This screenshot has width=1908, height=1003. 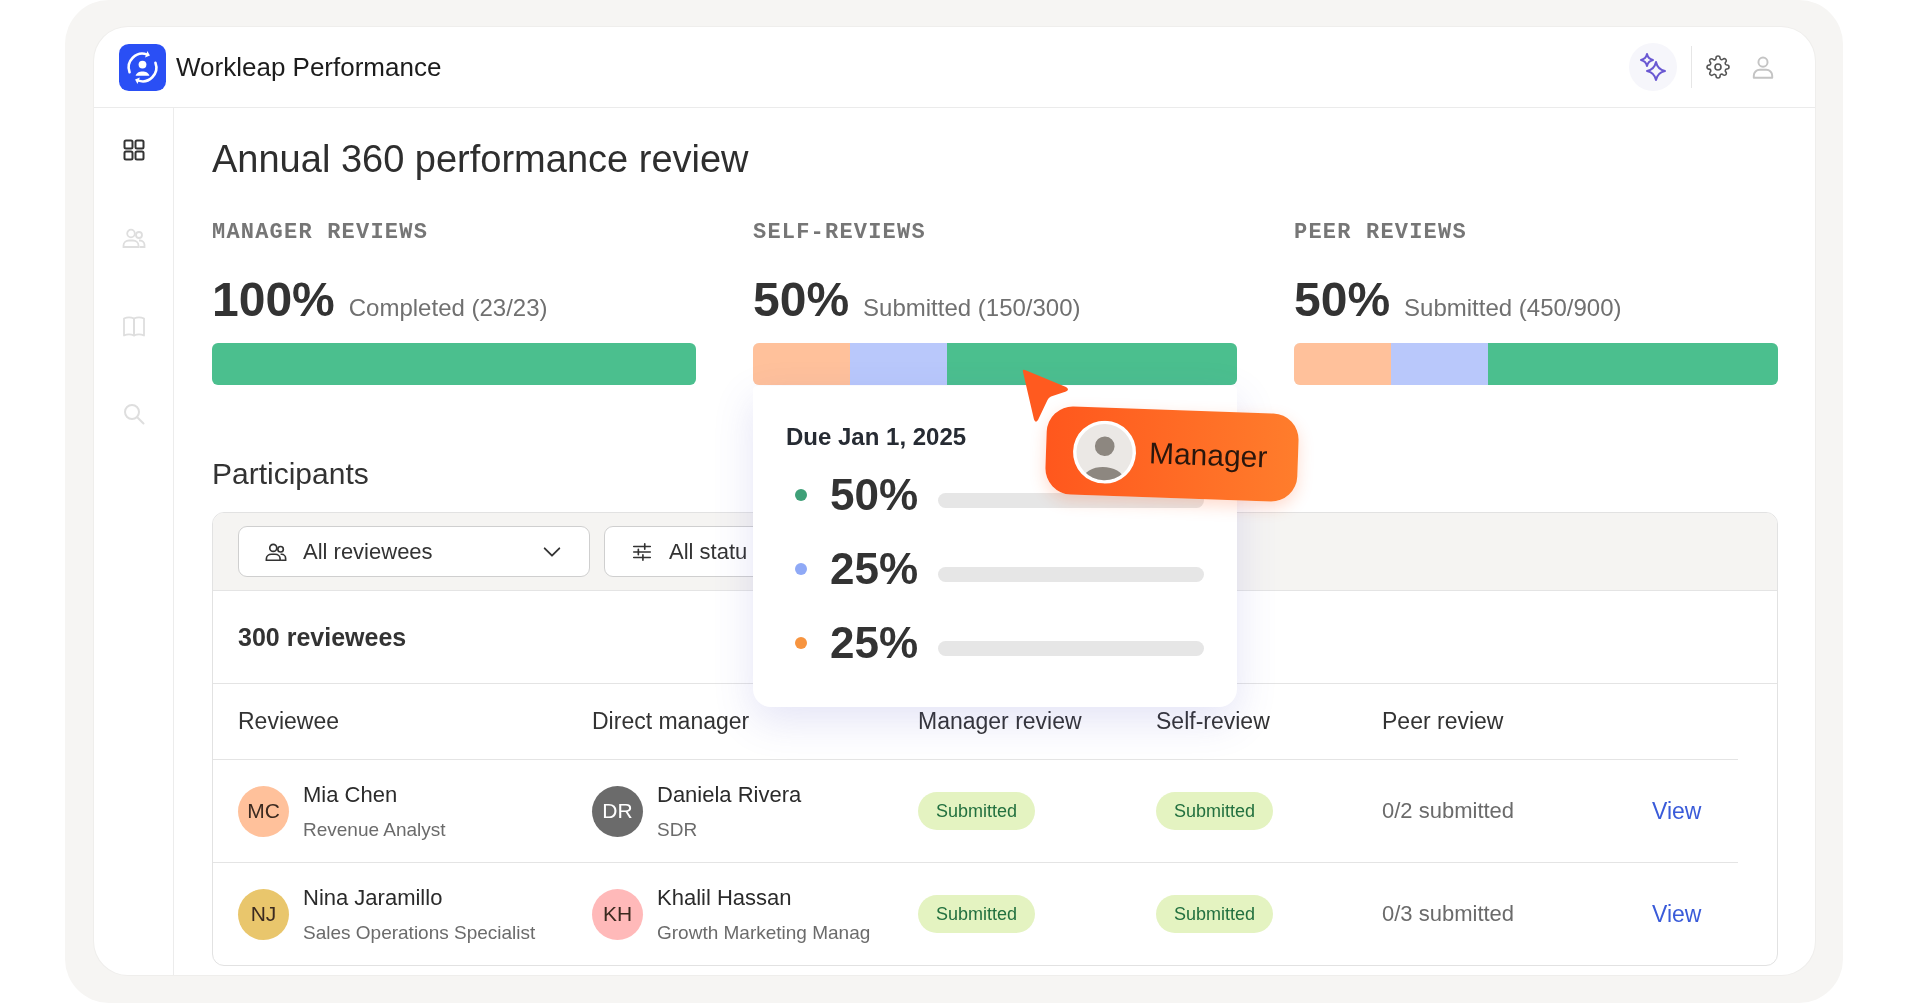 I want to click on people-icon, so click(x=133, y=238).